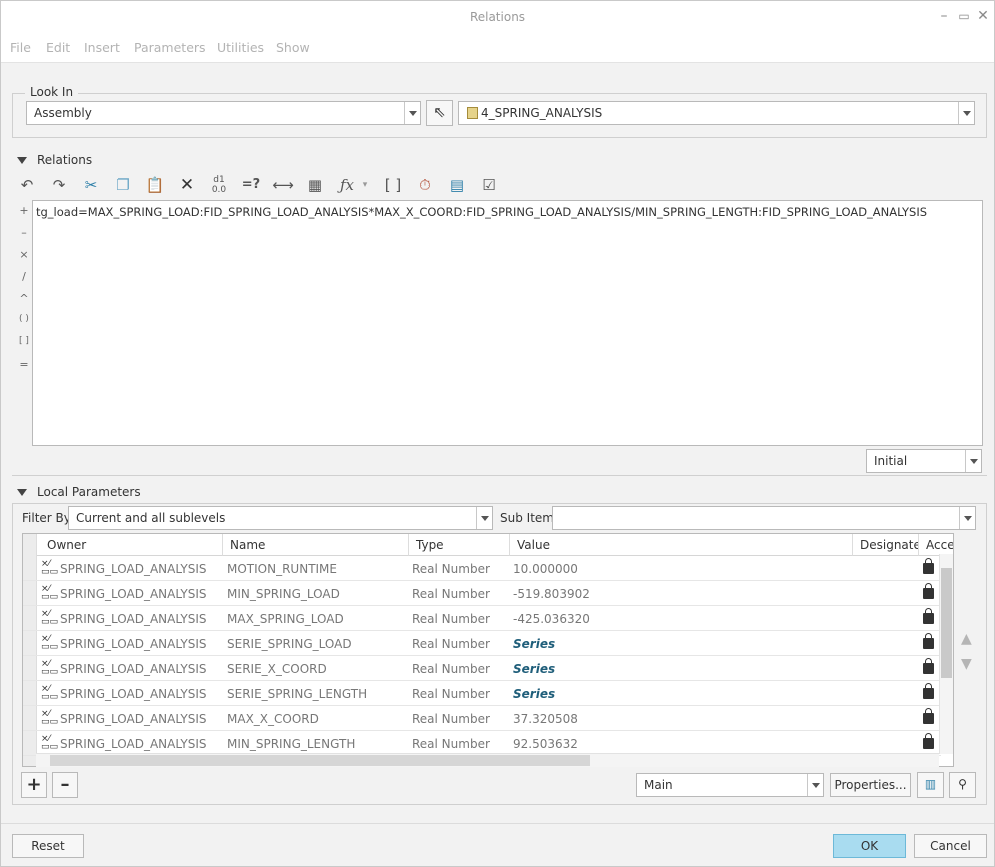  What do you see at coordinates (936, 545) in the screenshot?
I see `column-access: Acce` at bounding box center [936, 545].